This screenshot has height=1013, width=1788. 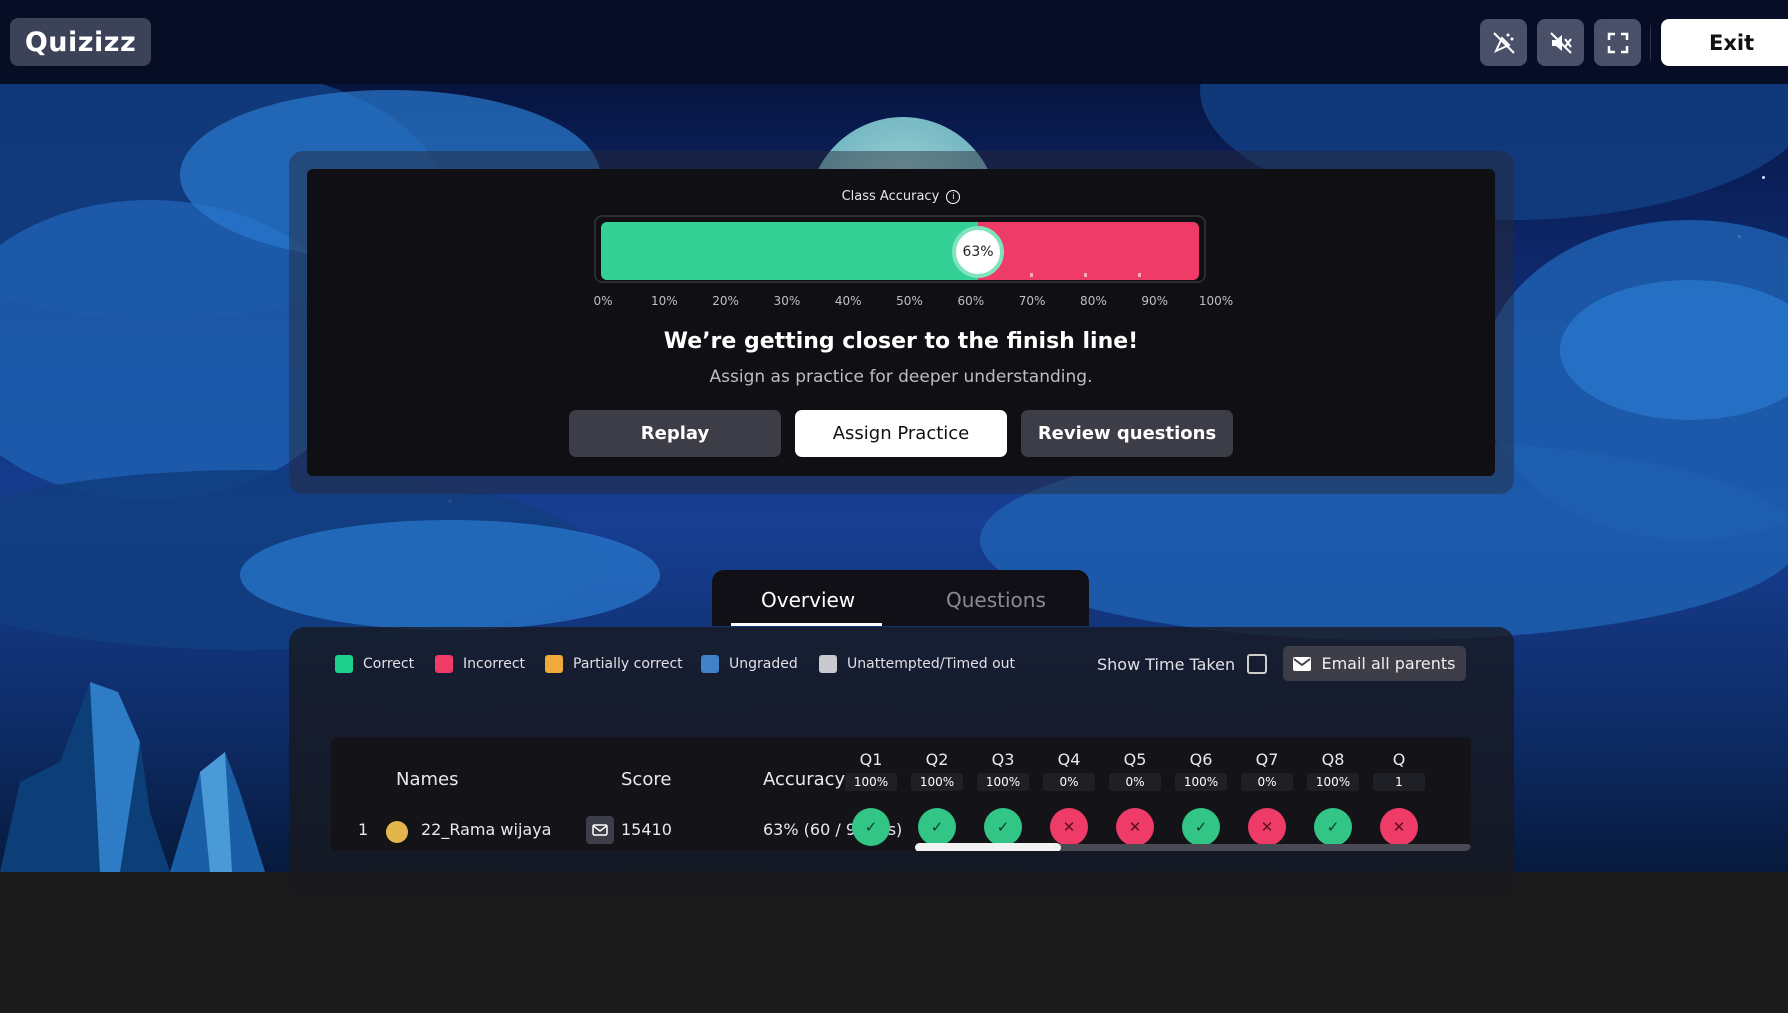 I want to click on celebration-off-button, so click(x=1503, y=42).